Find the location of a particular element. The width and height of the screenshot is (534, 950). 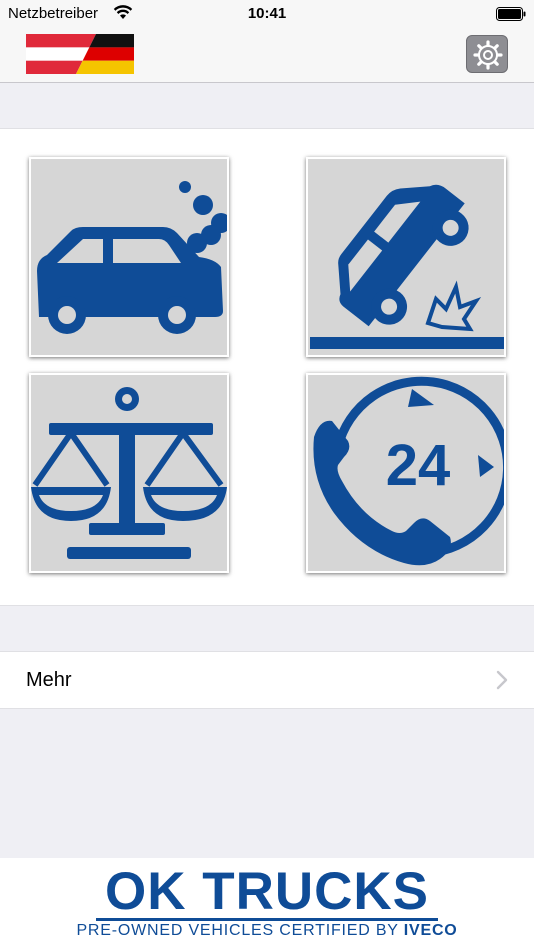

phone-24h-service-icon: 24 is located at coordinates (408, 471).